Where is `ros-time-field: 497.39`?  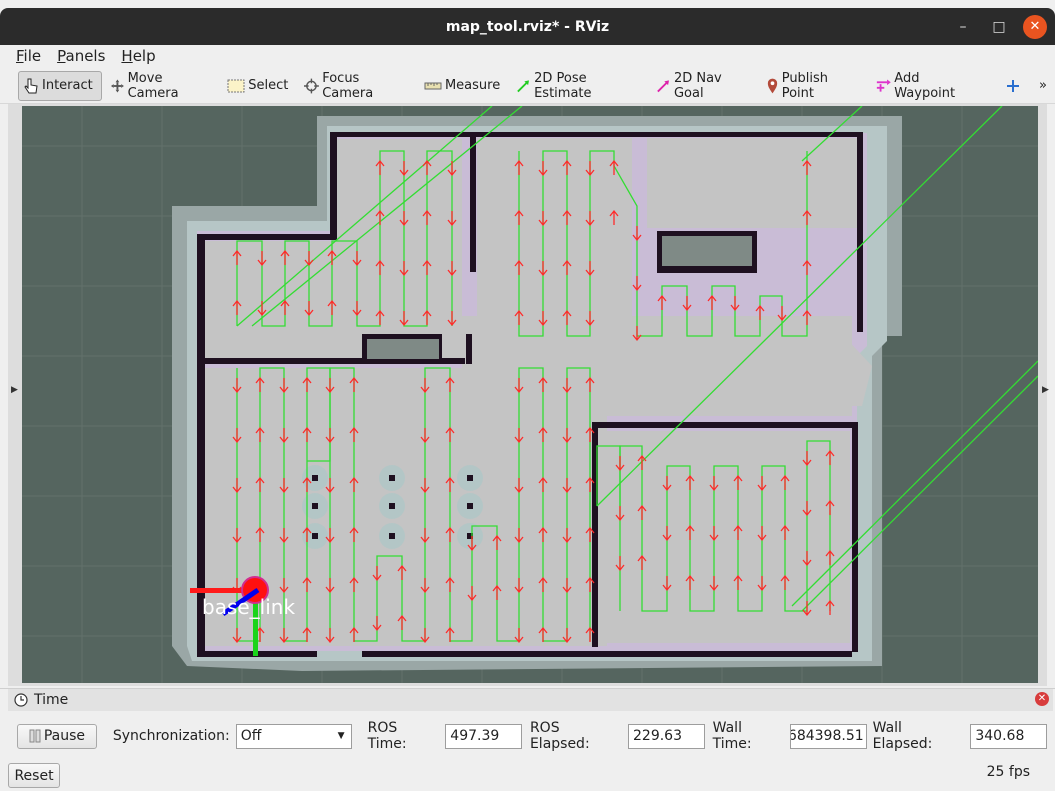
ros-time-field: 497.39 is located at coordinates (483, 736).